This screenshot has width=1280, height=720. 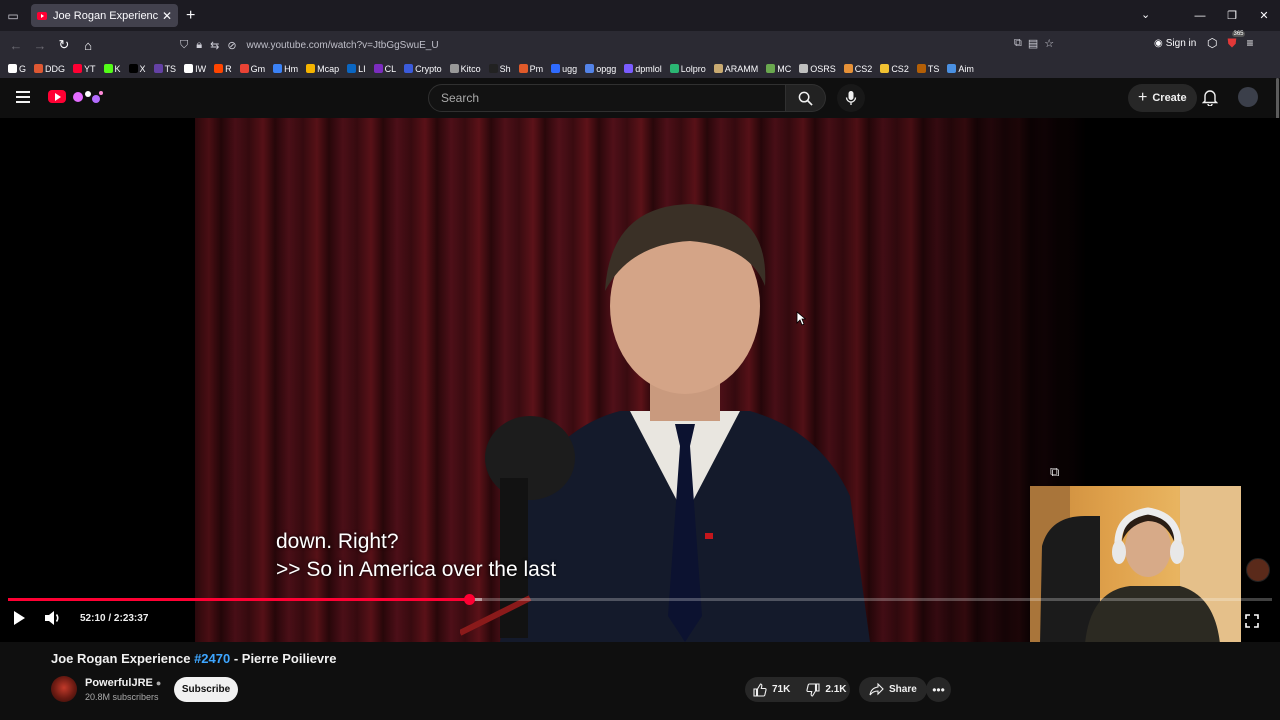 What do you see at coordinates (1049, 43) in the screenshot?
I see `bookmark-star-icon: ☆` at bounding box center [1049, 43].